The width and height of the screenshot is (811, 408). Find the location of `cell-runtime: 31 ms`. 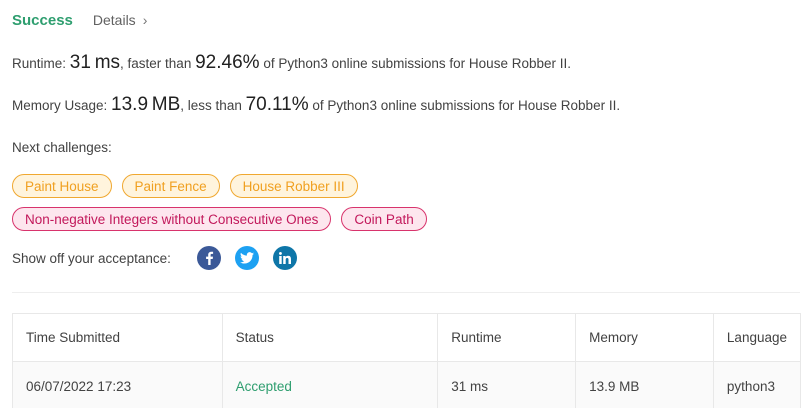

cell-runtime: 31 ms is located at coordinates (507, 384).